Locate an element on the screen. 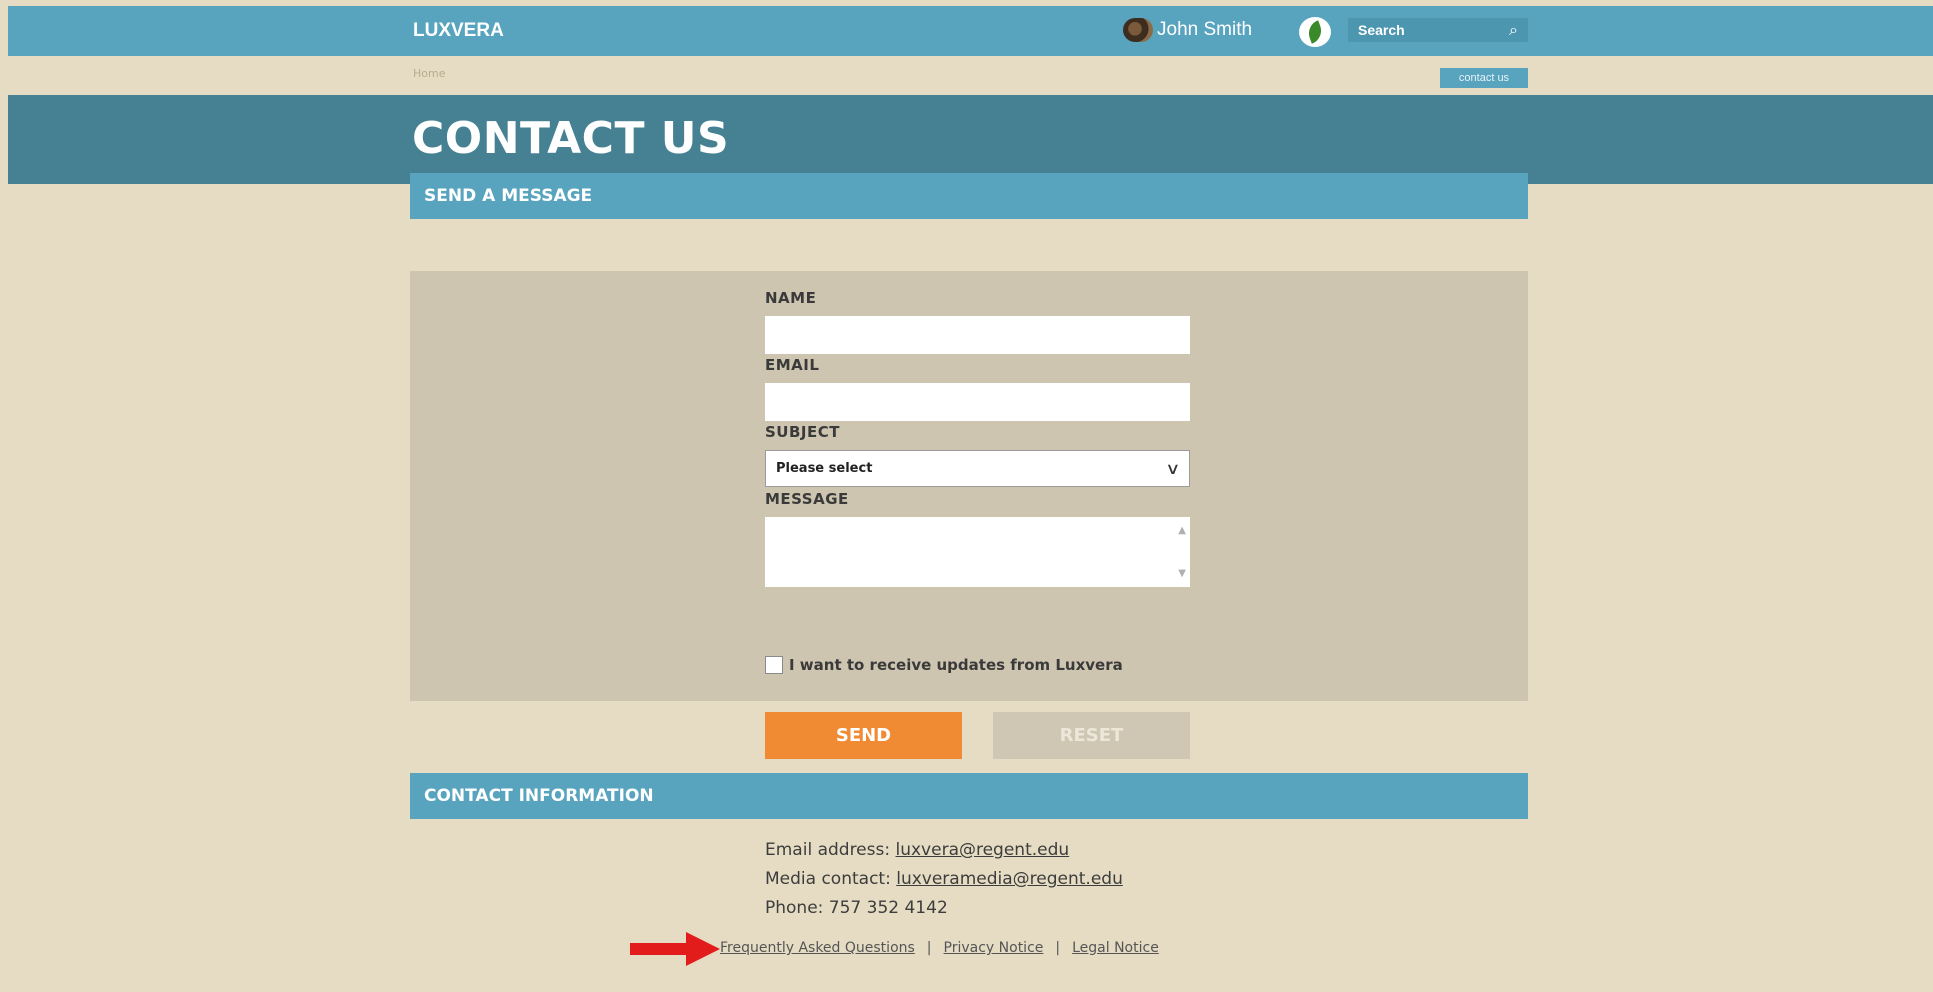 Image resolution: width=1933 pixels, height=992 pixels. media-line: Media contact: luxveramedia@regent.edu is located at coordinates (944, 879).